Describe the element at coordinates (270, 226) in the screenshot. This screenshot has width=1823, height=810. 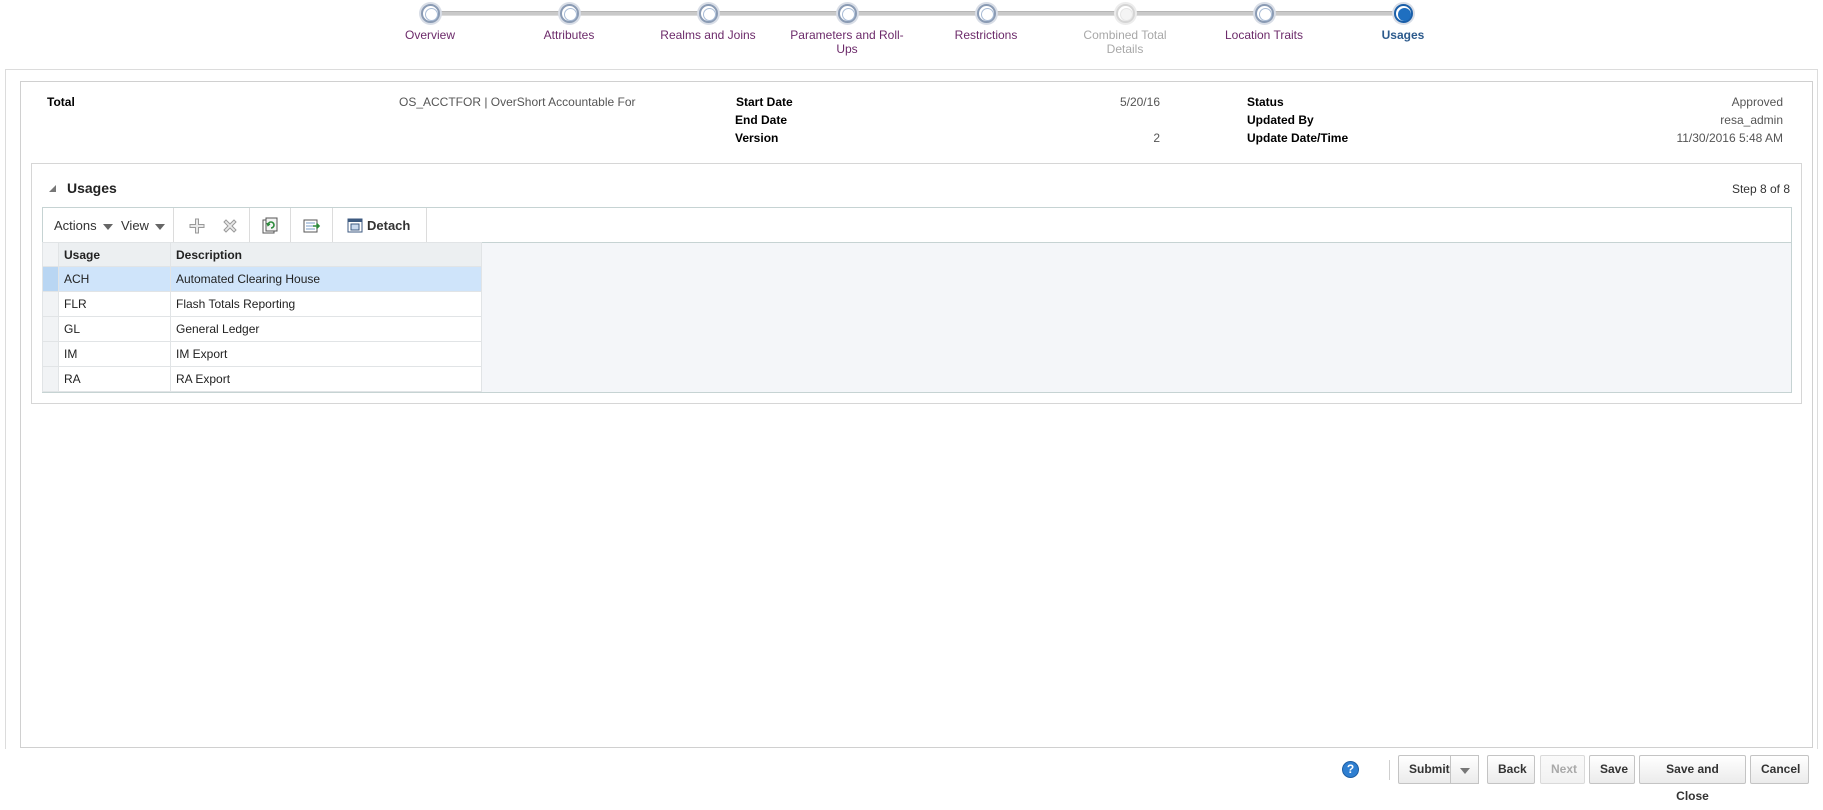
I see `refresh-icon` at that location.